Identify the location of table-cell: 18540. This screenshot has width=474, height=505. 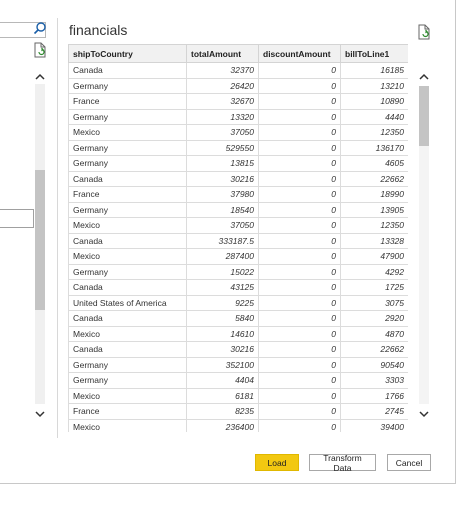
(222, 209).